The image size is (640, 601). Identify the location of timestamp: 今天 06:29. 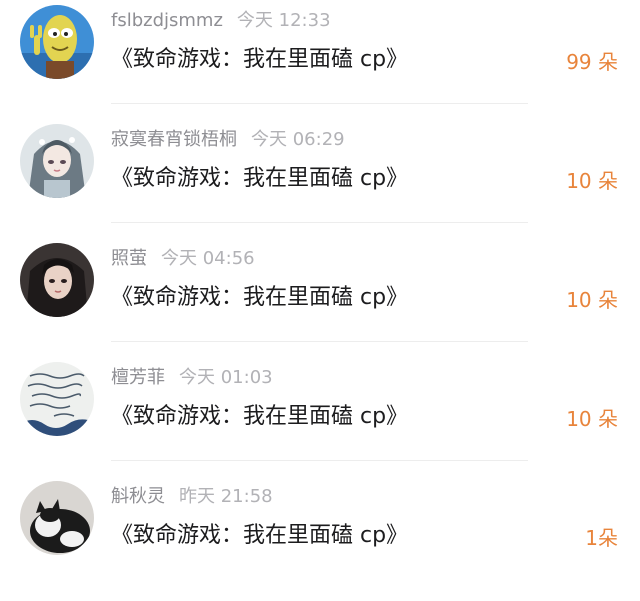
(298, 139).